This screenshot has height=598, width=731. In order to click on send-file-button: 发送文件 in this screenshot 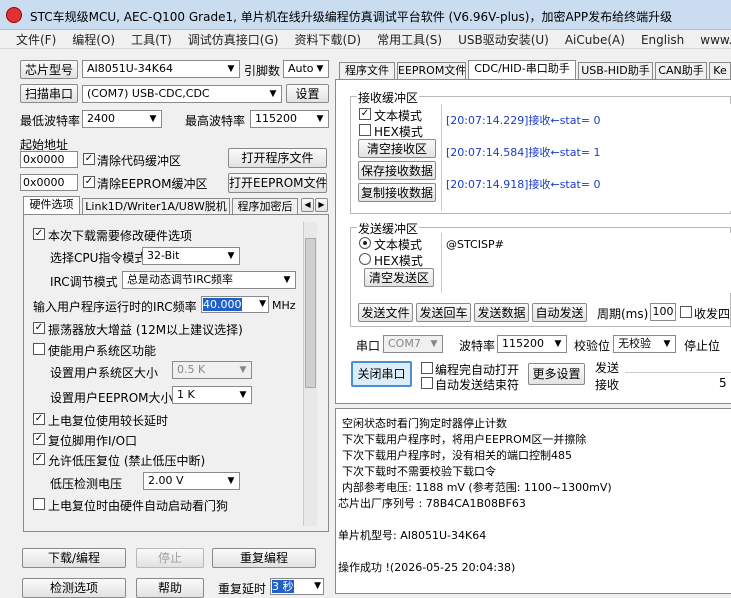, I will do `click(385, 312)`.